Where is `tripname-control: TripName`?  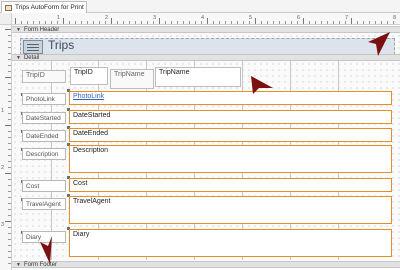 tripname-control: TripName is located at coordinates (198, 77).